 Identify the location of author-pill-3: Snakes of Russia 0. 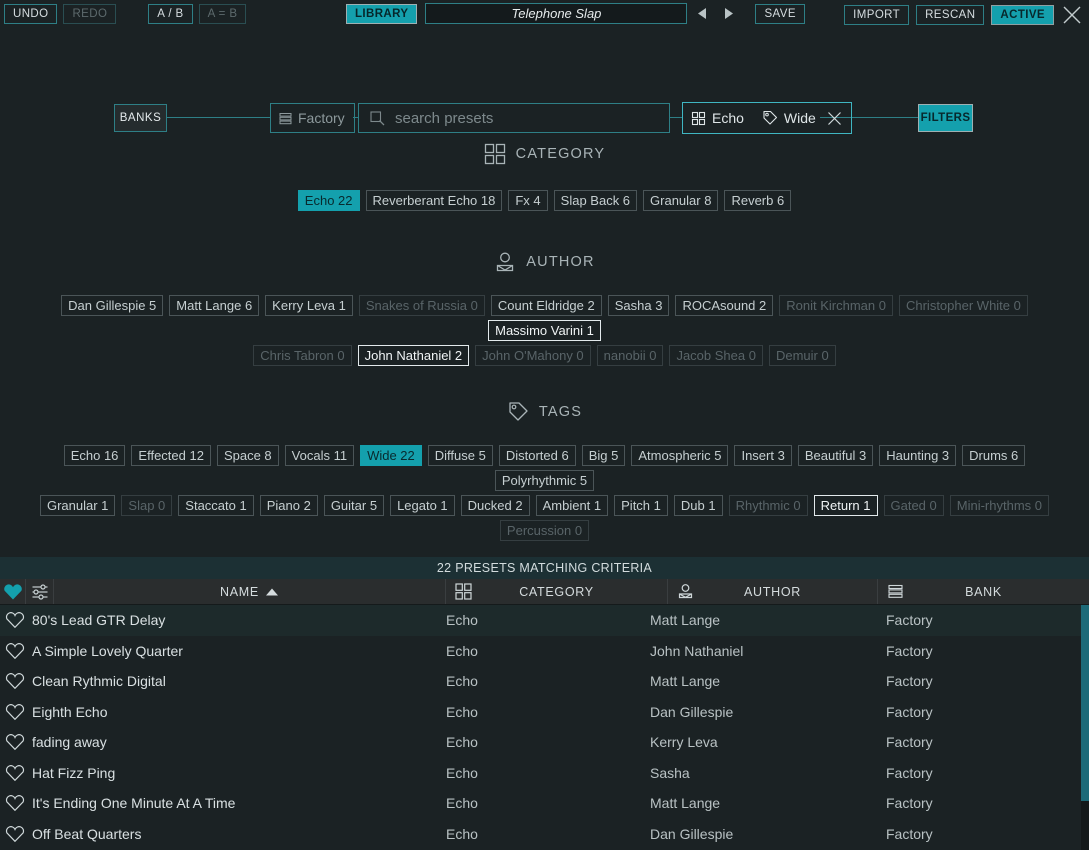
(421, 305).